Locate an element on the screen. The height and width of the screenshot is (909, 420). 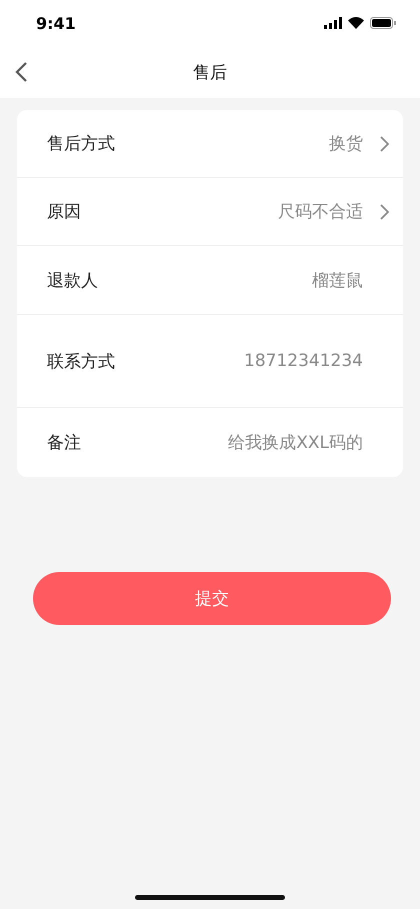
wifi-icon is located at coordinates (356, 23).